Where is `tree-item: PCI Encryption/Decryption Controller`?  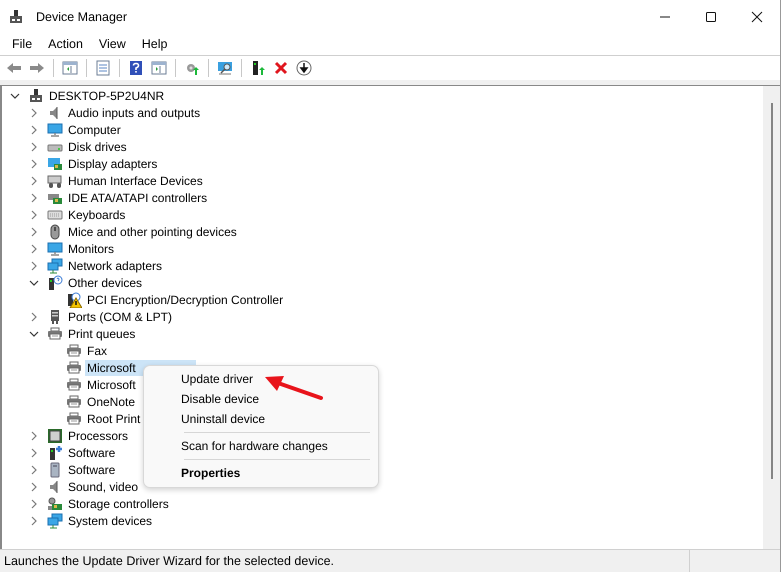 tree-item: PCI Encryption/Decryption Controller is located at coordinates (185, 300).